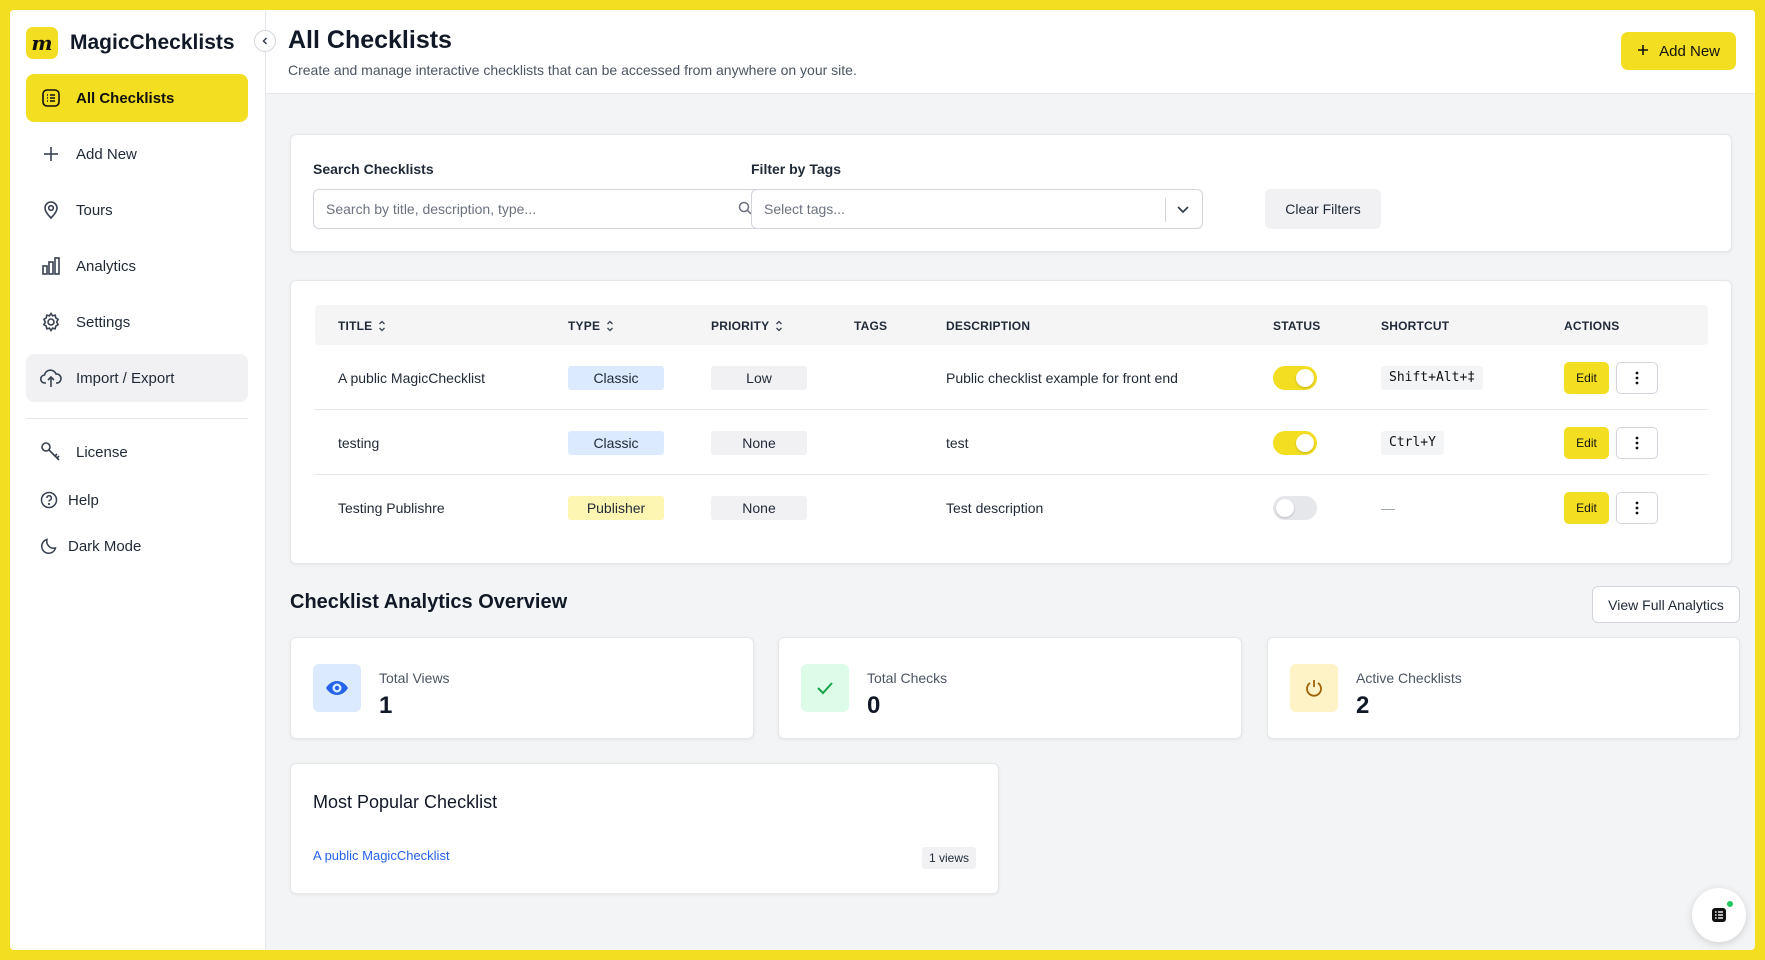 This screenshot has height=960, width=1765. I want to click on sidebar-item-license: License, so click(137, 452).